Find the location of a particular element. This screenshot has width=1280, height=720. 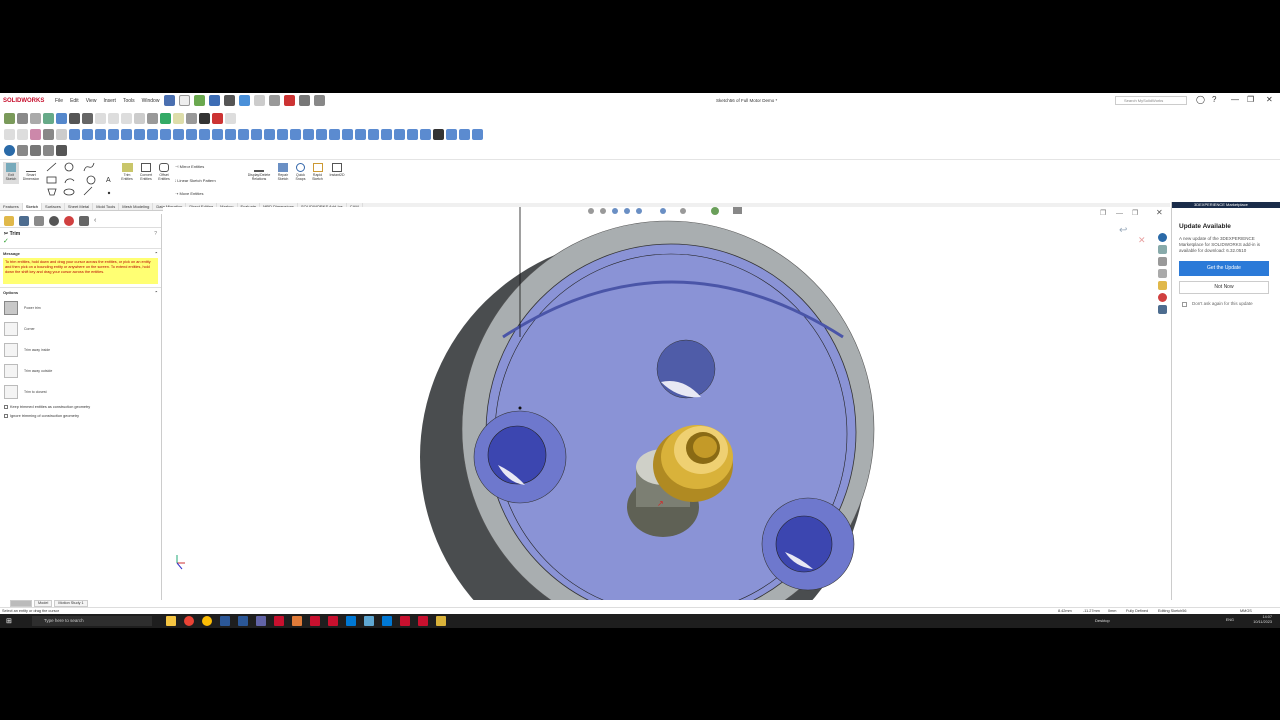

minimize-icon: — is located at coordinates (1235, 99).